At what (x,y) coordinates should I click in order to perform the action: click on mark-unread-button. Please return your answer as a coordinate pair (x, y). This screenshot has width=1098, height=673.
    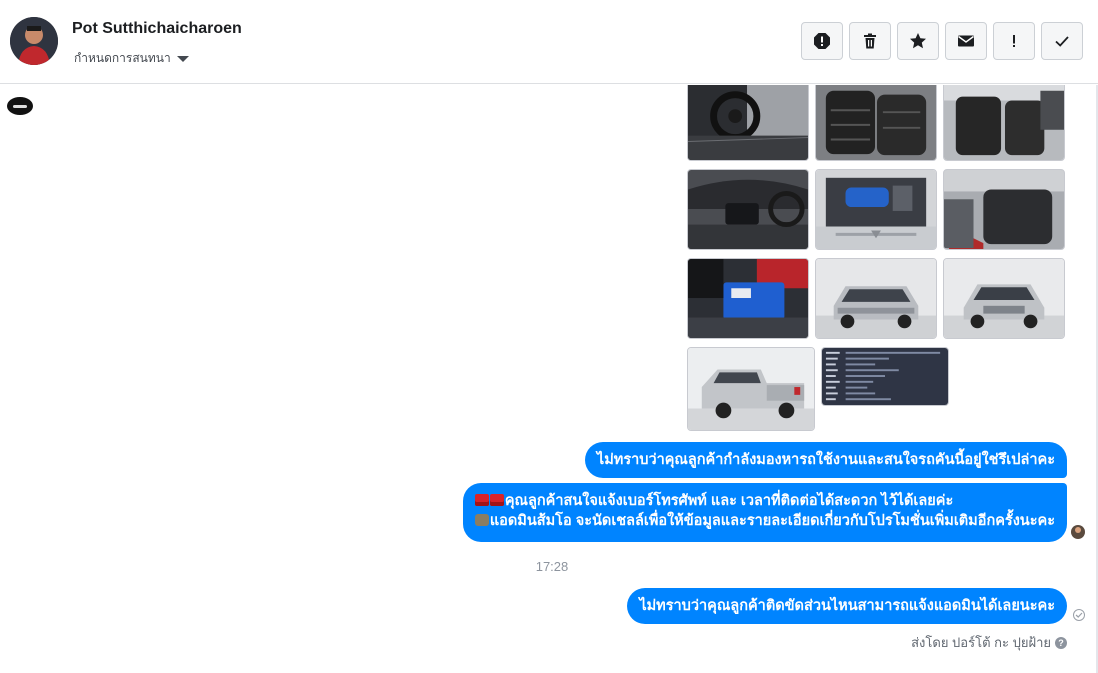
    Looking at the image, I should click on (966, 41).